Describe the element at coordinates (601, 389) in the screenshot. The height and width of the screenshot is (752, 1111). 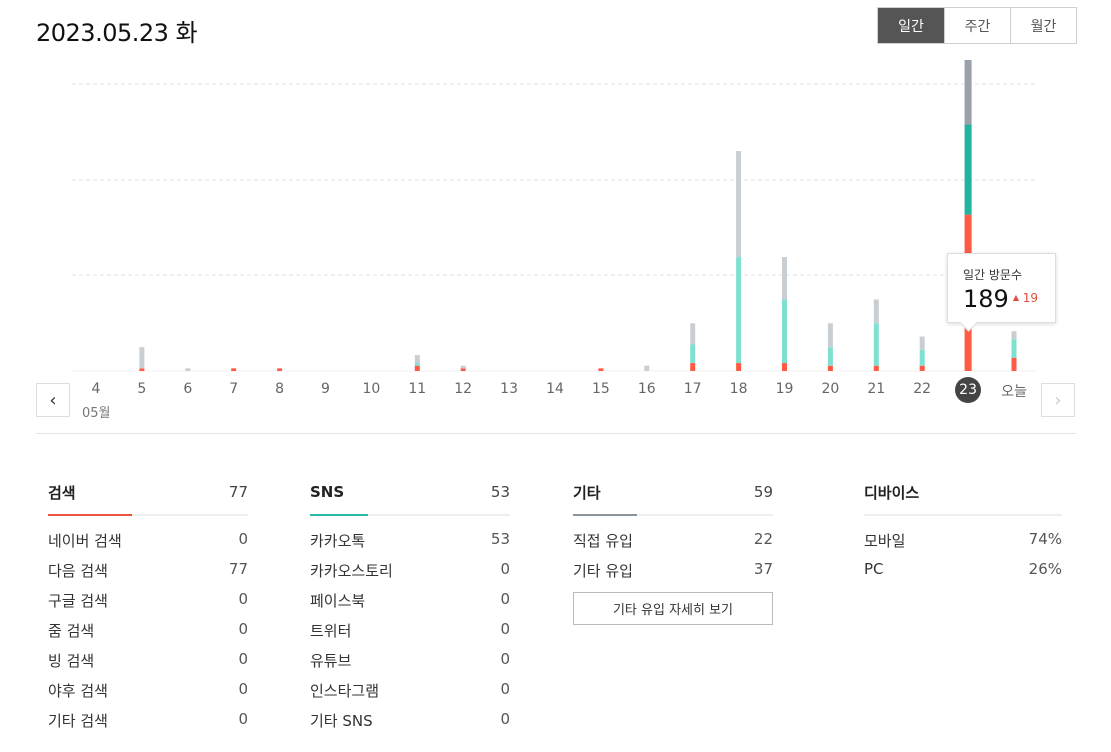
I see `x-tick-label: 15` at that location.